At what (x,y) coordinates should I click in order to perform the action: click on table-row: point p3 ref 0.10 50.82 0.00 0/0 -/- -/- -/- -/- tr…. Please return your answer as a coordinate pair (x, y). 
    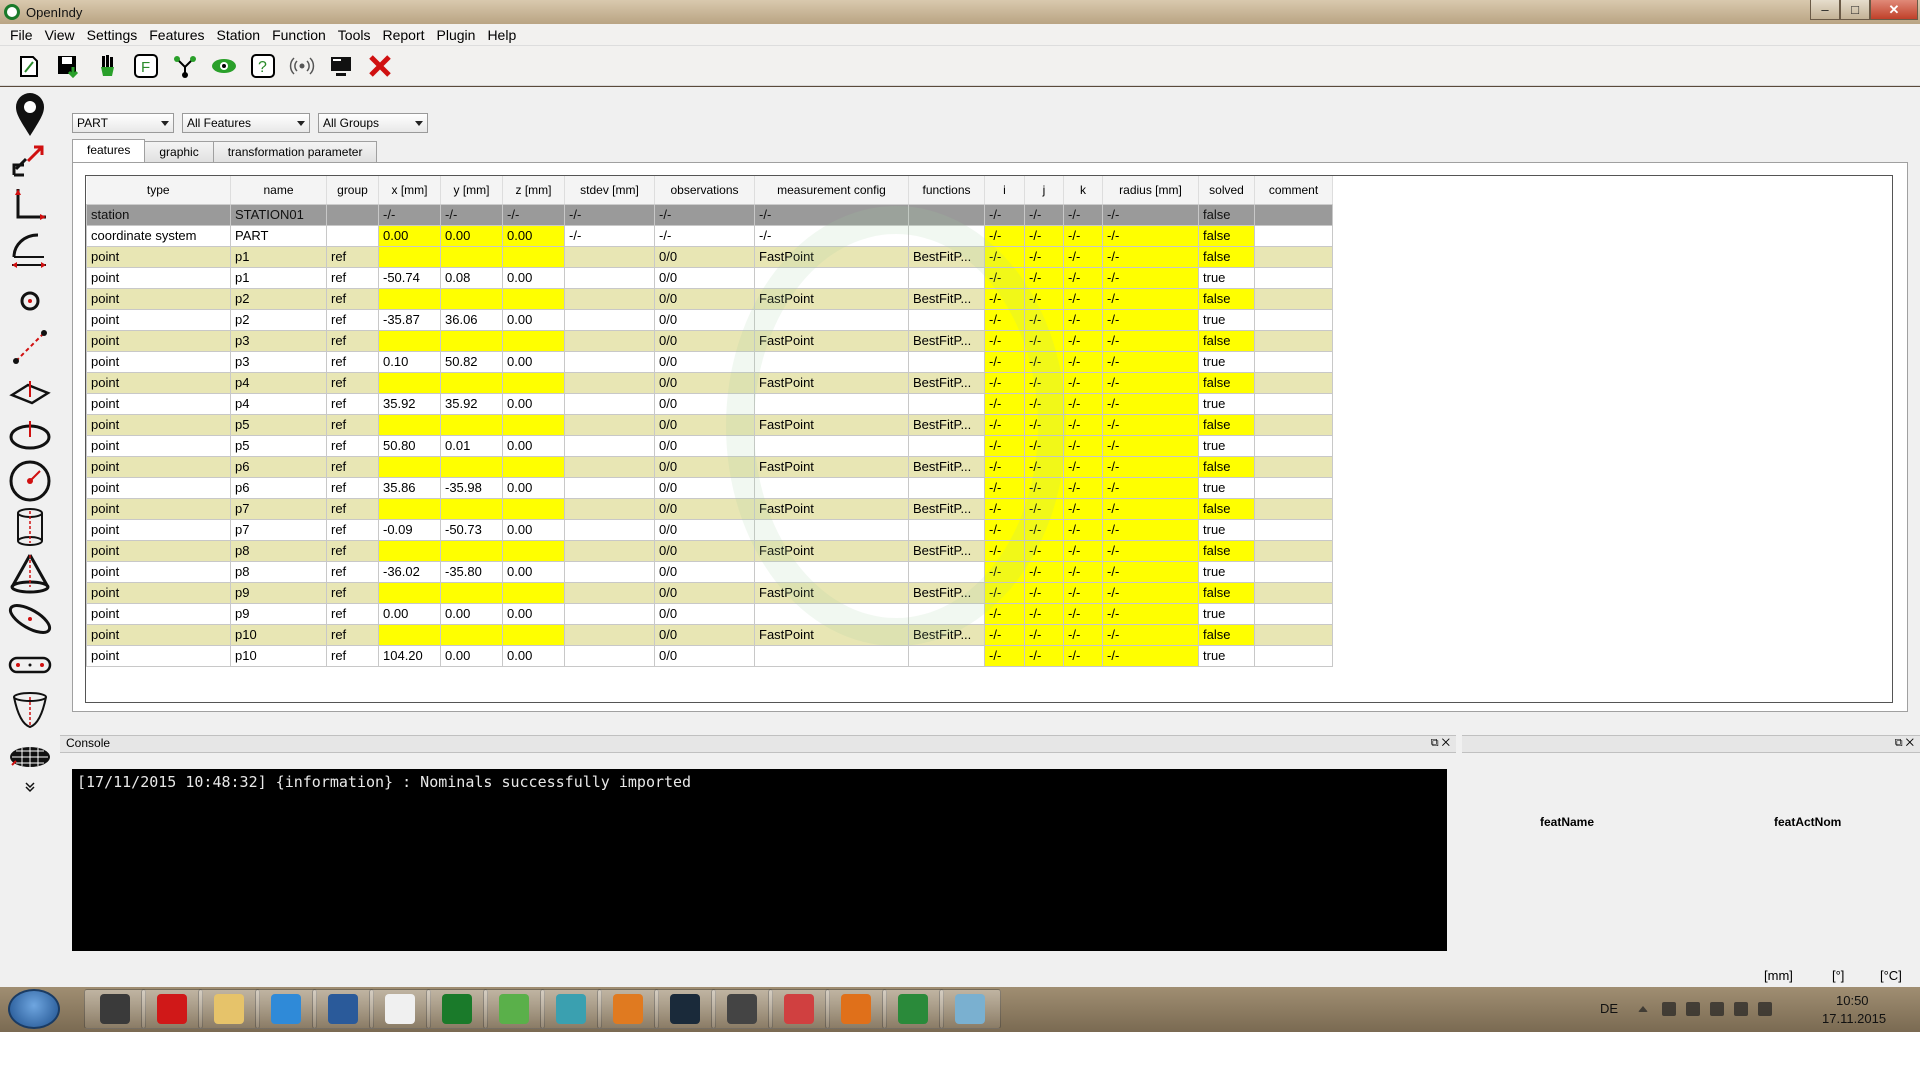
    Looking at the image, I should click on (709, 361).